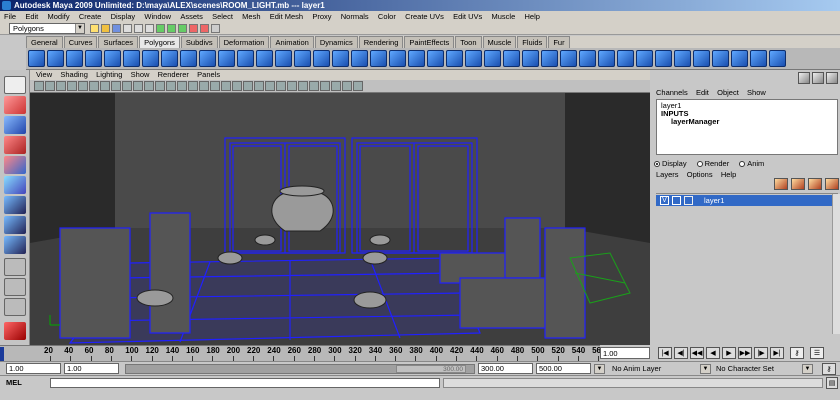  What do you see at coordinates (15, 85) in the screenshot?
I see `select-tool-icon` at bounding box center [15, 85].